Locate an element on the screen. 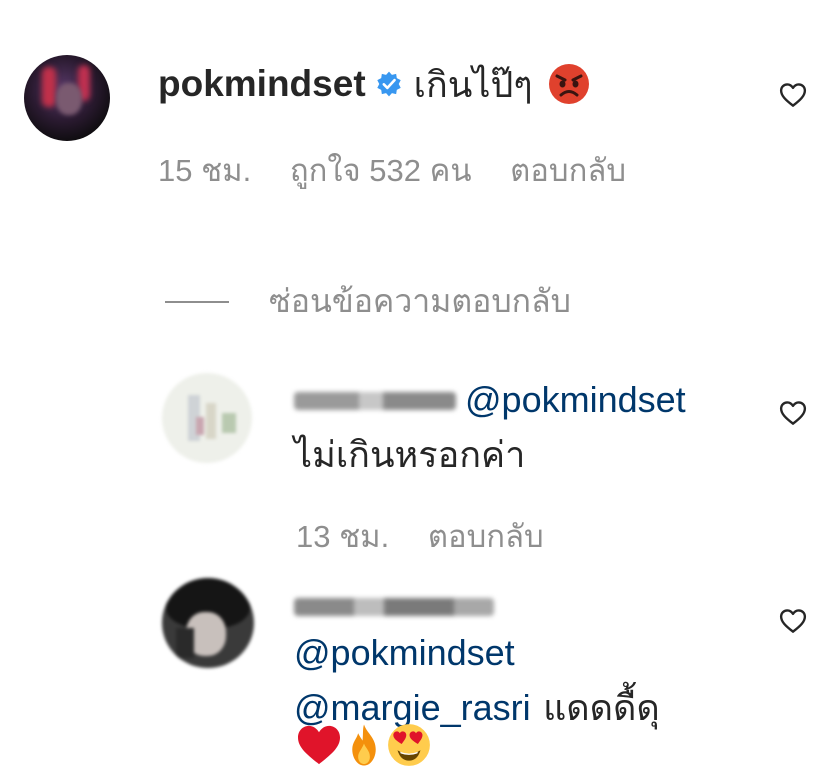 The width and height of the screenshot is (820, 770). hide-replies-button: ซ่อนข้อความตอบกลับ is located at coordinates (368, 301).